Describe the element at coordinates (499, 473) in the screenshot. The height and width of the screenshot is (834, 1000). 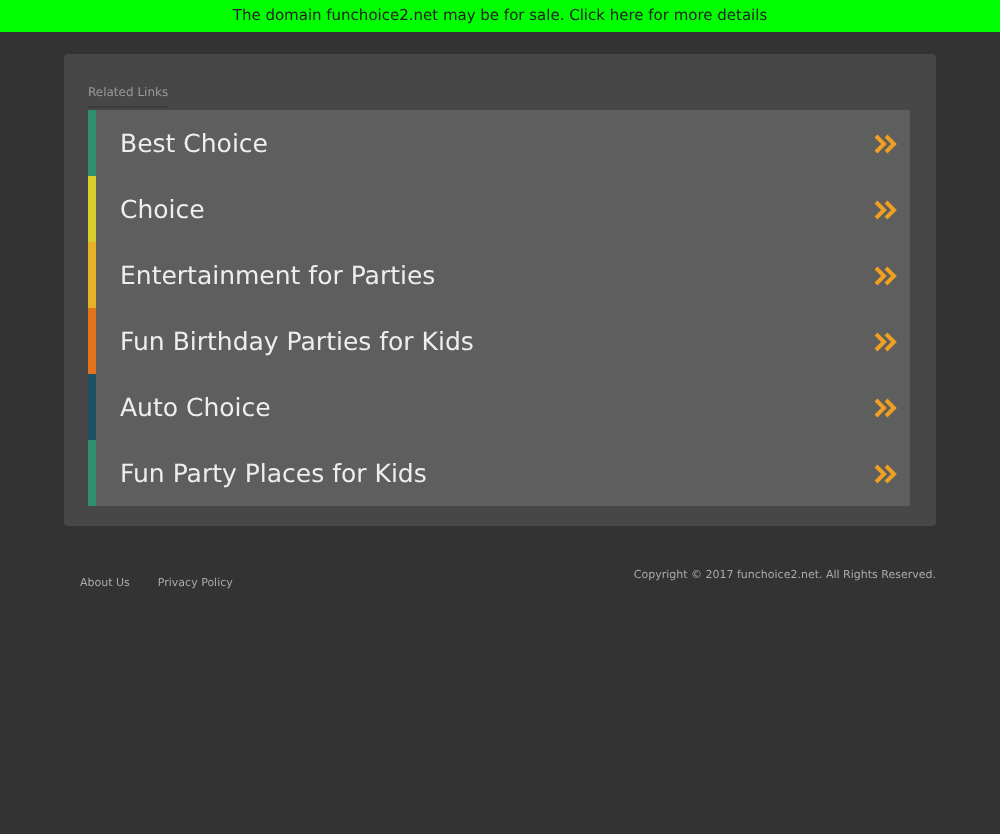
I see `related-link: Fun Party Places for Kids` at that location.